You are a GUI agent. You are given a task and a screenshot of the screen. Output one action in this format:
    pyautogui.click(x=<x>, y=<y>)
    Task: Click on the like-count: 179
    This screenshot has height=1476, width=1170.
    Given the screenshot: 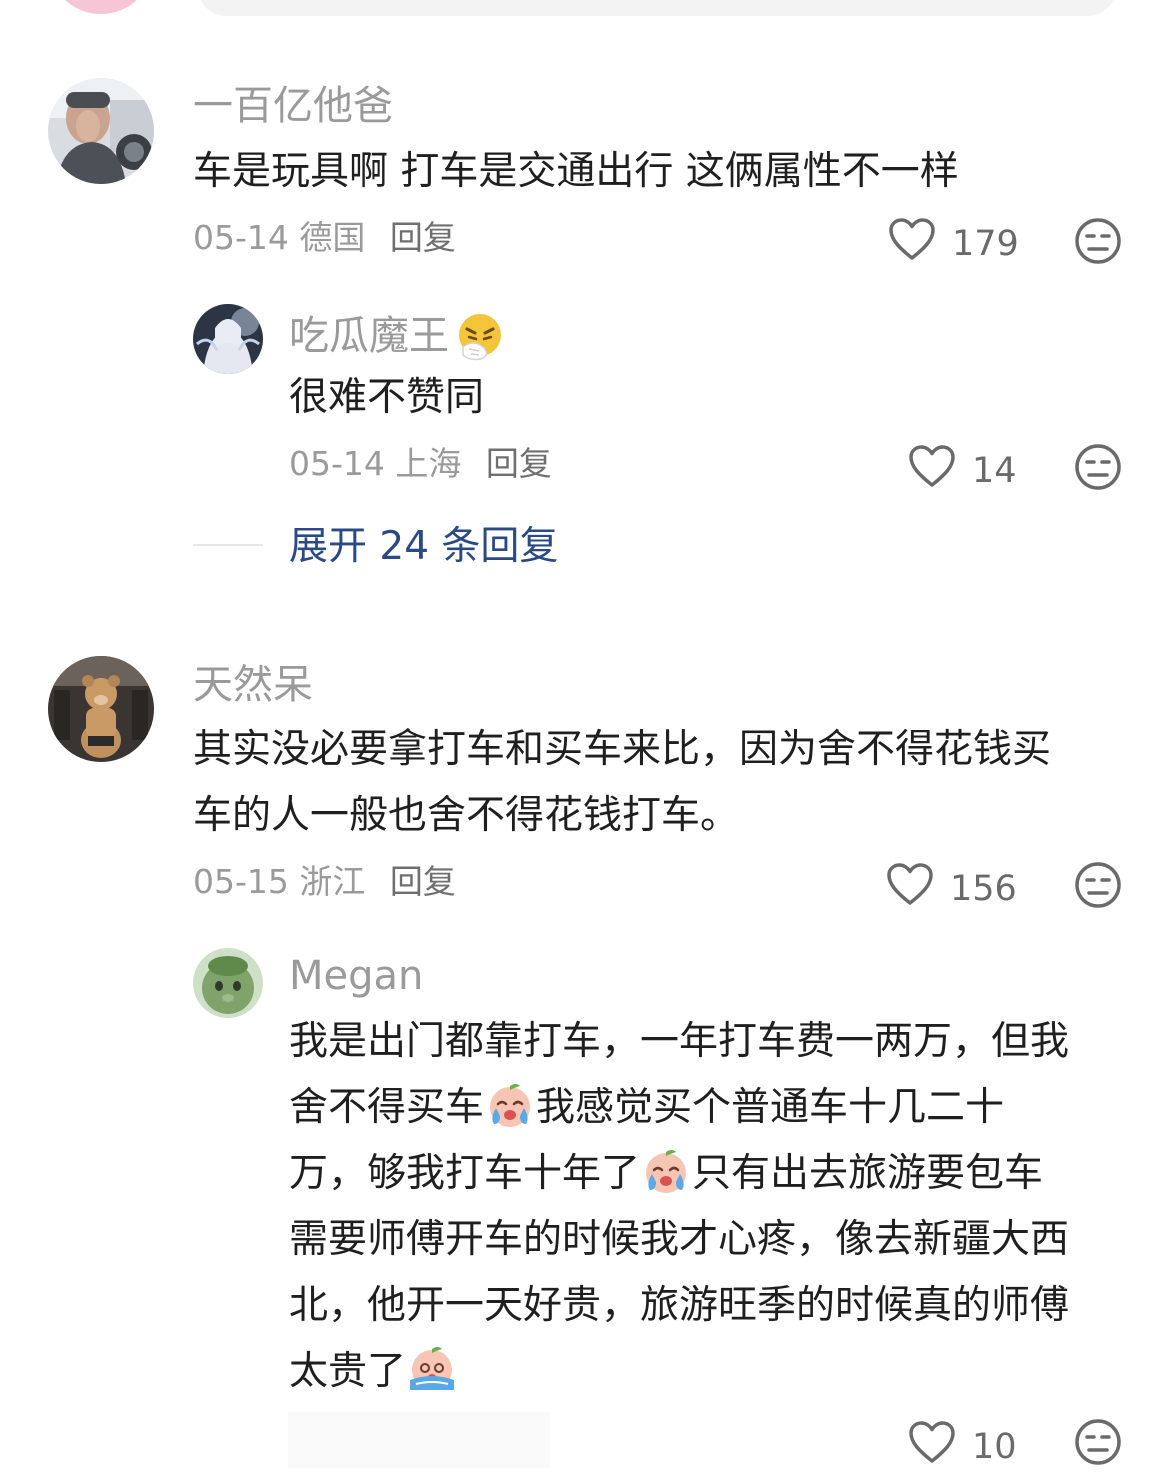 What is the action you would take?
    pyautogui.click(x=985, y=243)
    